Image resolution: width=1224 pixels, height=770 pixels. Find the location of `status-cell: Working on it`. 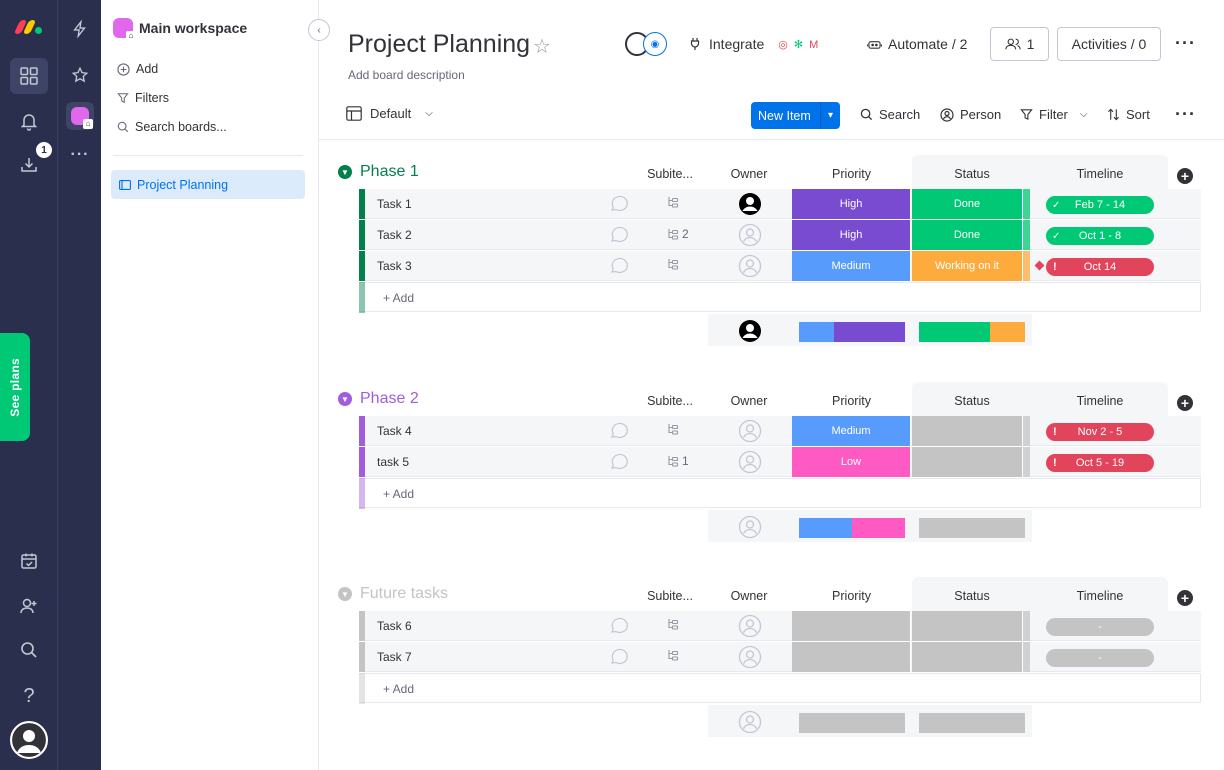

status-cell: Working on it is located at coordinates (967, 266).